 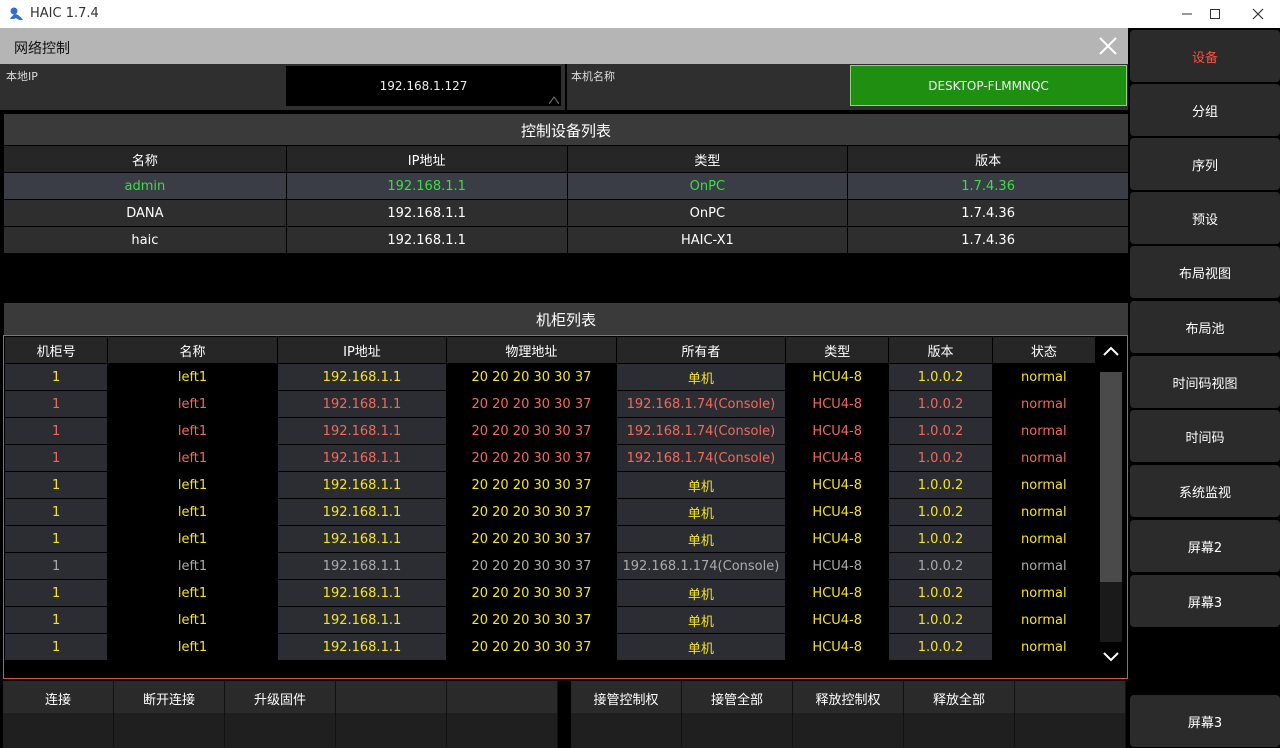 I want to click on table-row: DANA 192.168.1.1 OnPC 1.7.4.36, so click(x=566, y=213).